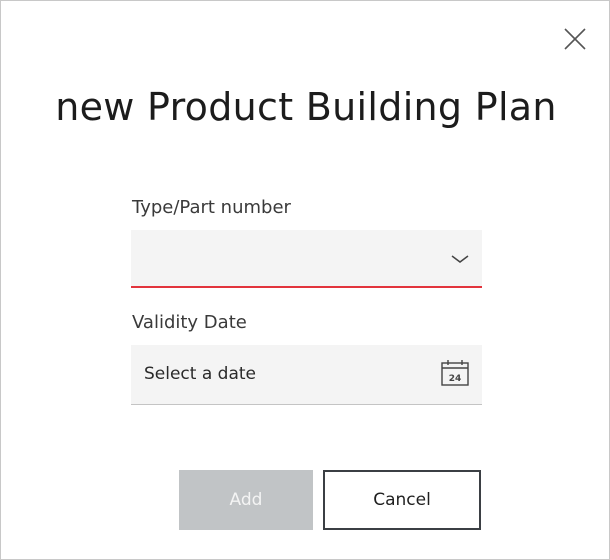  What do you see at coordinates (460, 261) in the screenshot?
I see `chevron-down-icon` at bounding box center [460, 261].